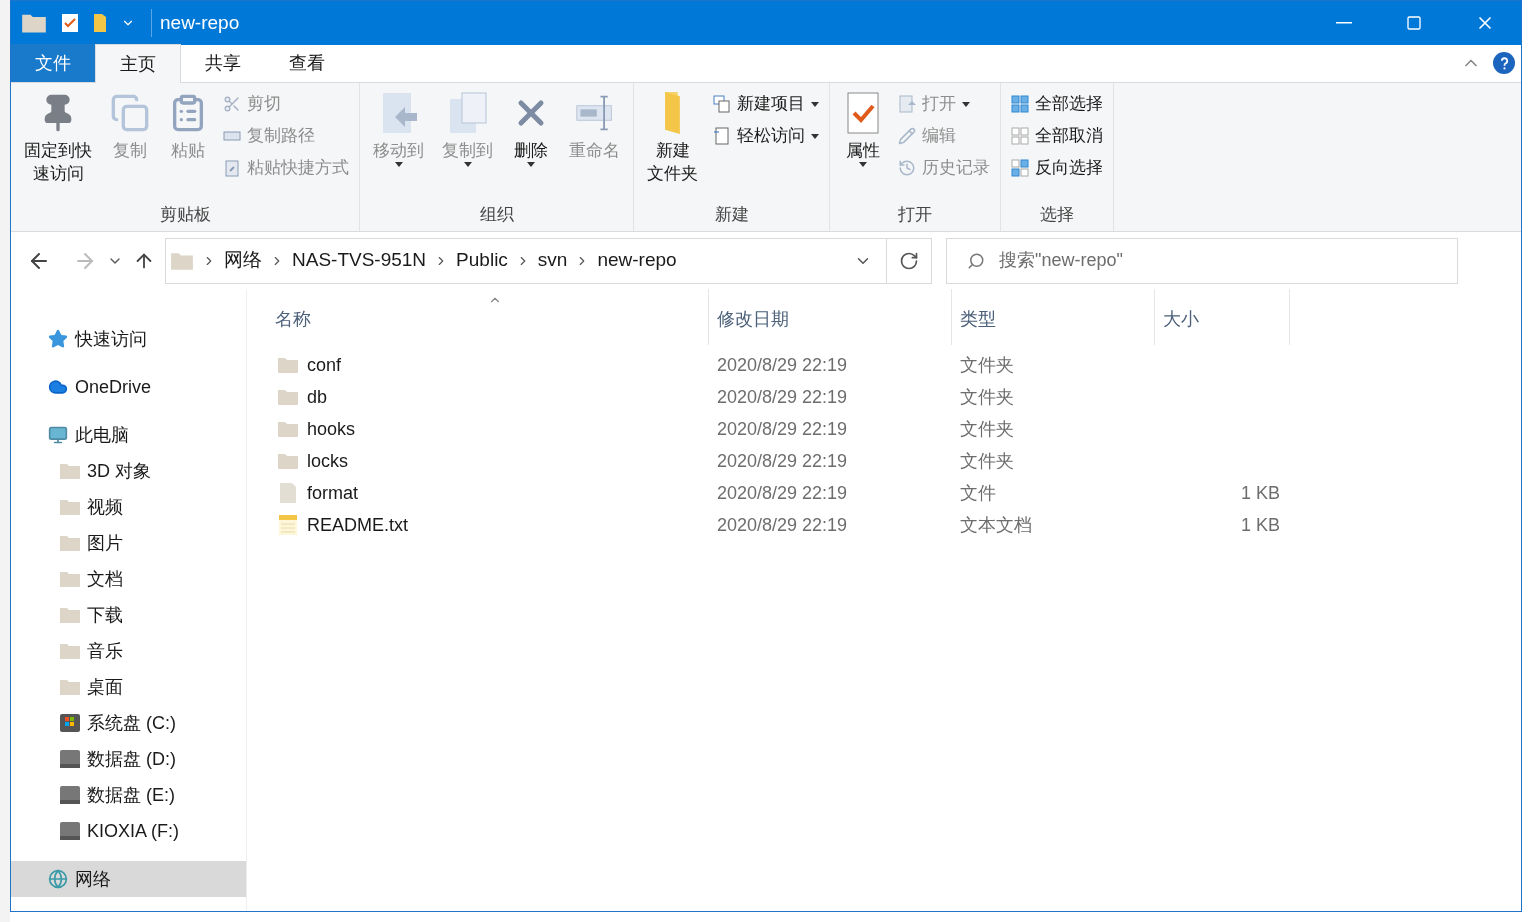 The height and width of the screenshot is (922, 1532). I want to click on file-icon, so click(288, 493).